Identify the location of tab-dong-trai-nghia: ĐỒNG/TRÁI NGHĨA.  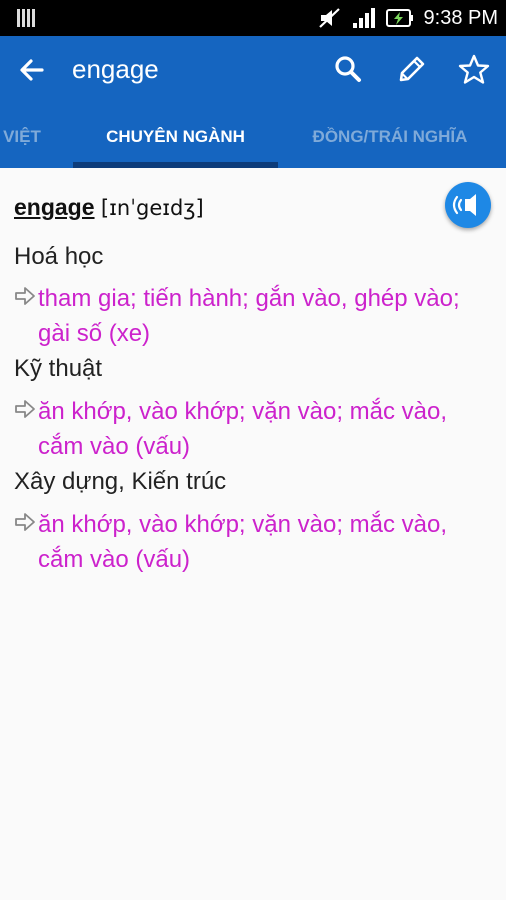
(390, 137).